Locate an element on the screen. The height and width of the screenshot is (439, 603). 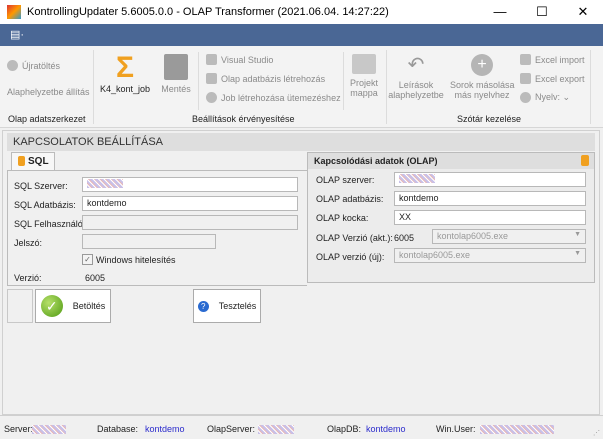
create-olap-db-label: Olap adatbázis létrehozás is located at coordinates (273, 78).